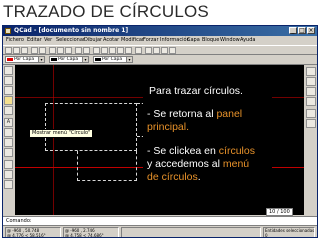  I want to click on info-tool-icon, so click(8, 174).